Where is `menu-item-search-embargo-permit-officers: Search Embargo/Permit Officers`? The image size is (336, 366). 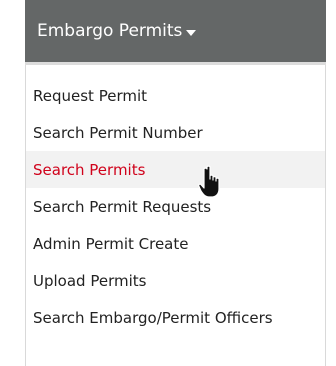
menu-item-search-embargo-permit-officers: Search Embargo/Permit Officers is located at coordinates (175, 317).